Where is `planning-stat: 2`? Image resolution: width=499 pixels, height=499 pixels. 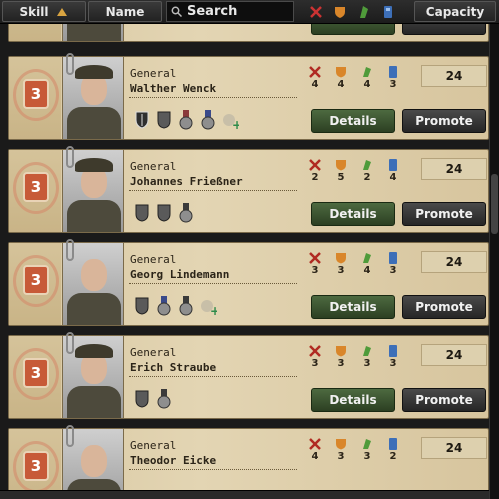 planning-stat: 2 is located at coordinates (367, 171).